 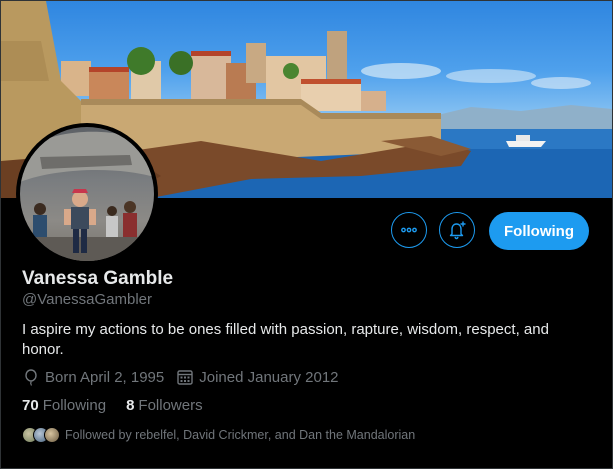 I want to click on followers-count: 8, so click(x=130, y=405).